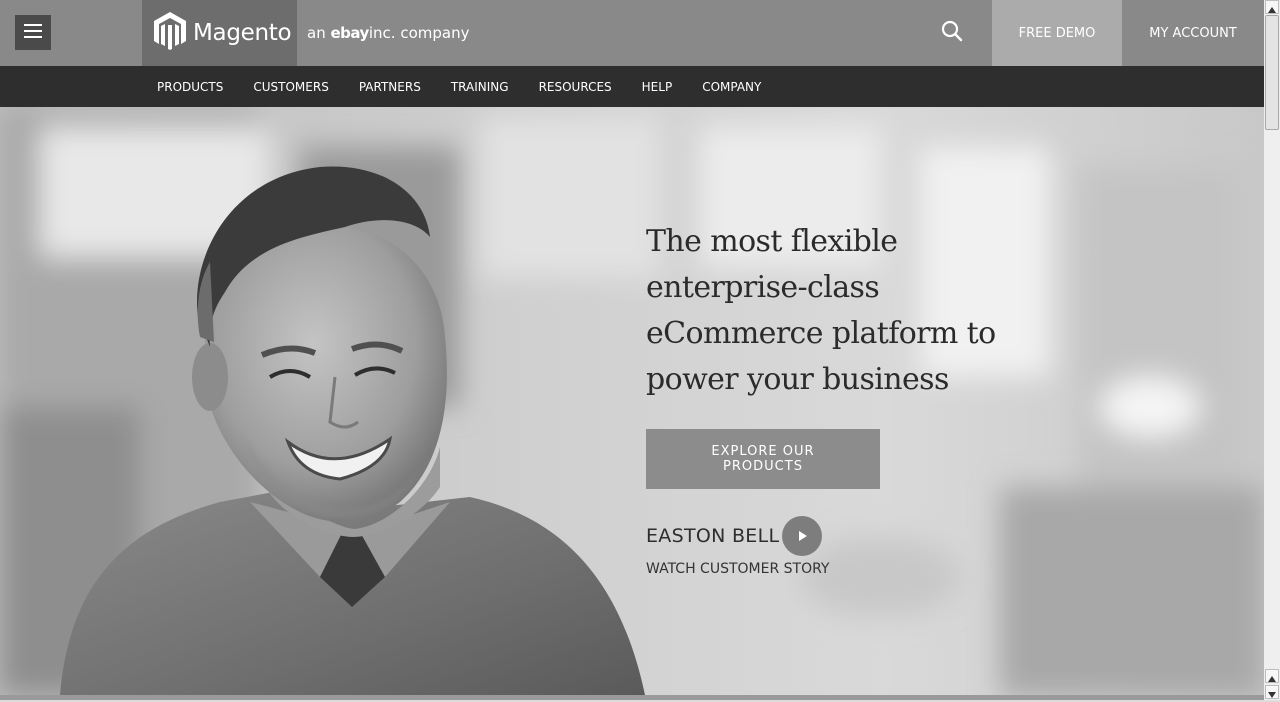  Describe the element at coordinates (737, 569) in the screenshot. I see `watch-customer-story-link: WATCH CUSTOMER STORY` at that location.